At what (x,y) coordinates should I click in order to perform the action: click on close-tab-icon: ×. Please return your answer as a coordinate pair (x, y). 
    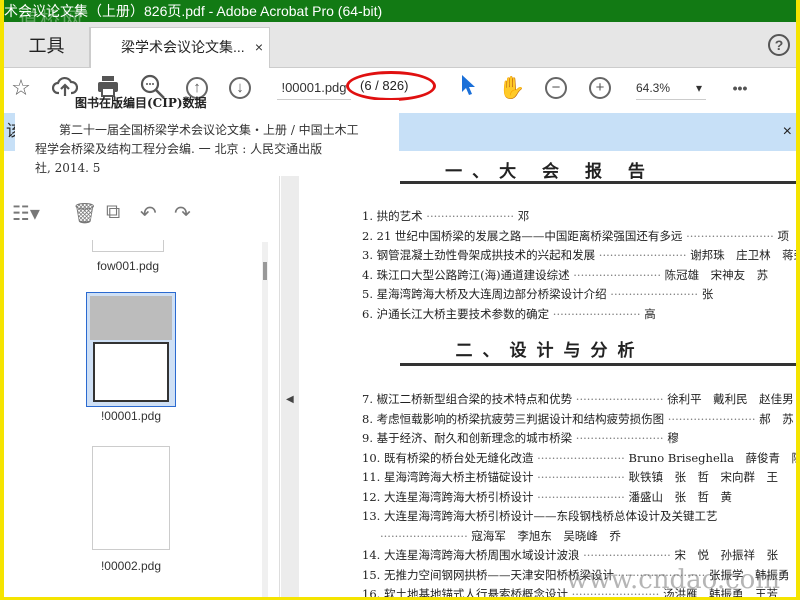
    Looking at the image, I should click on (259, 47).